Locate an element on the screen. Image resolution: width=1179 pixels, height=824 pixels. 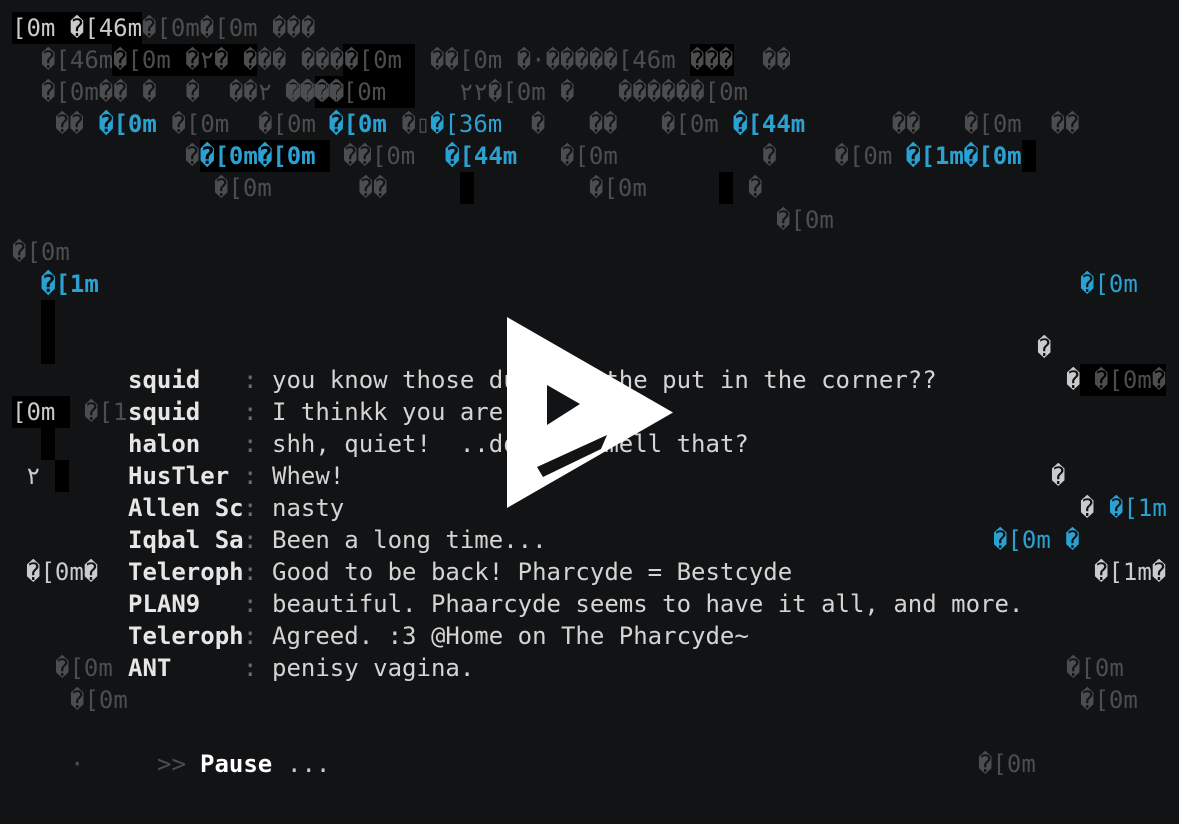
garbled-text: �[0m�[0m ��� is located at coordinates (229, 28).